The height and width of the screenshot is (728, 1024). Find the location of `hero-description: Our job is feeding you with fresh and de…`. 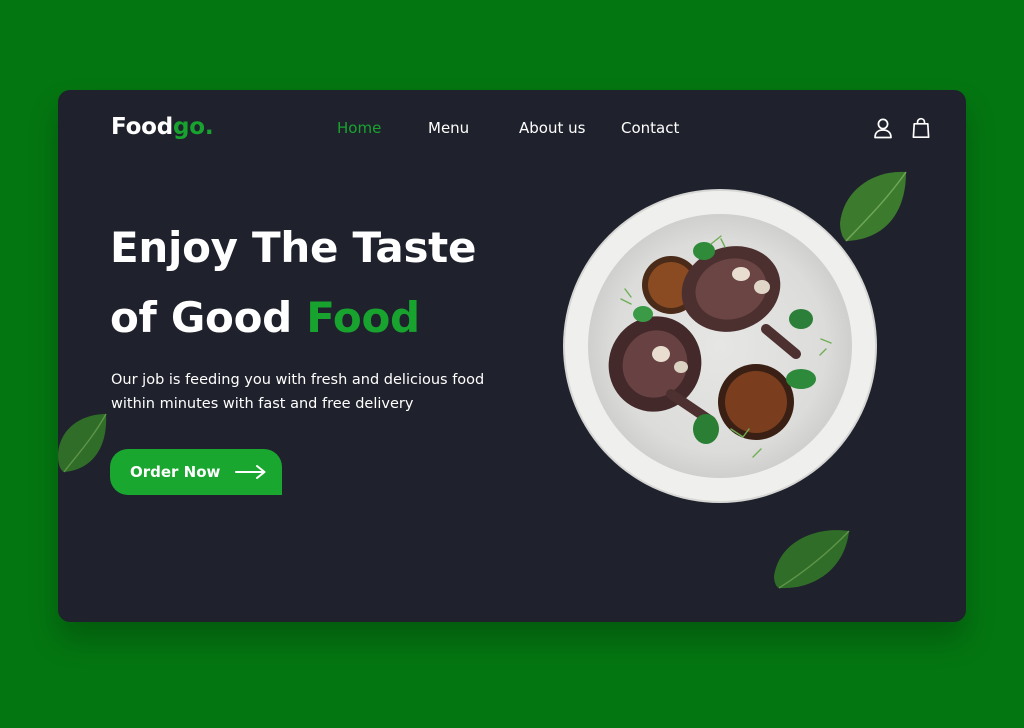

hero-description: Our job is feeding you with fresh and de… is located at coordinates (298, 392).